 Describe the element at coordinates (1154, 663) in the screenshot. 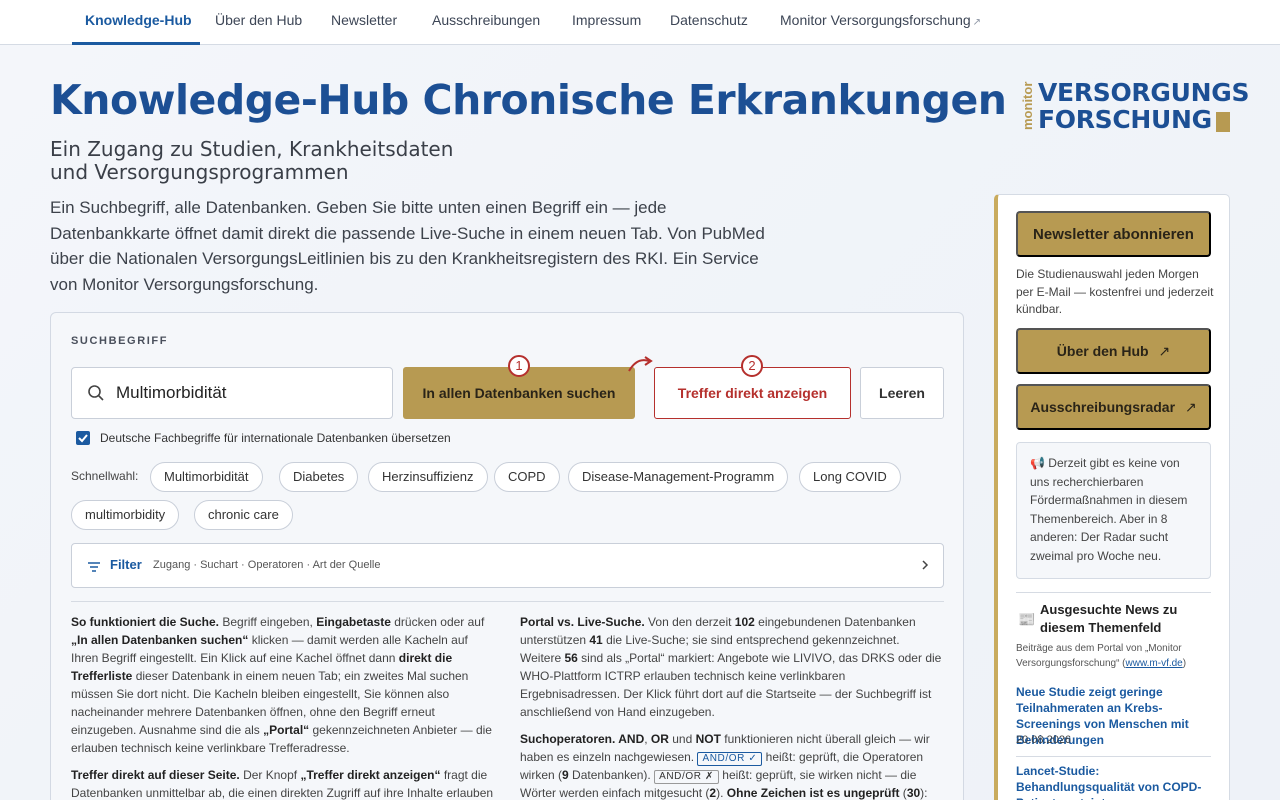

I see `mvf-link: www.m-vf.de` at that location.